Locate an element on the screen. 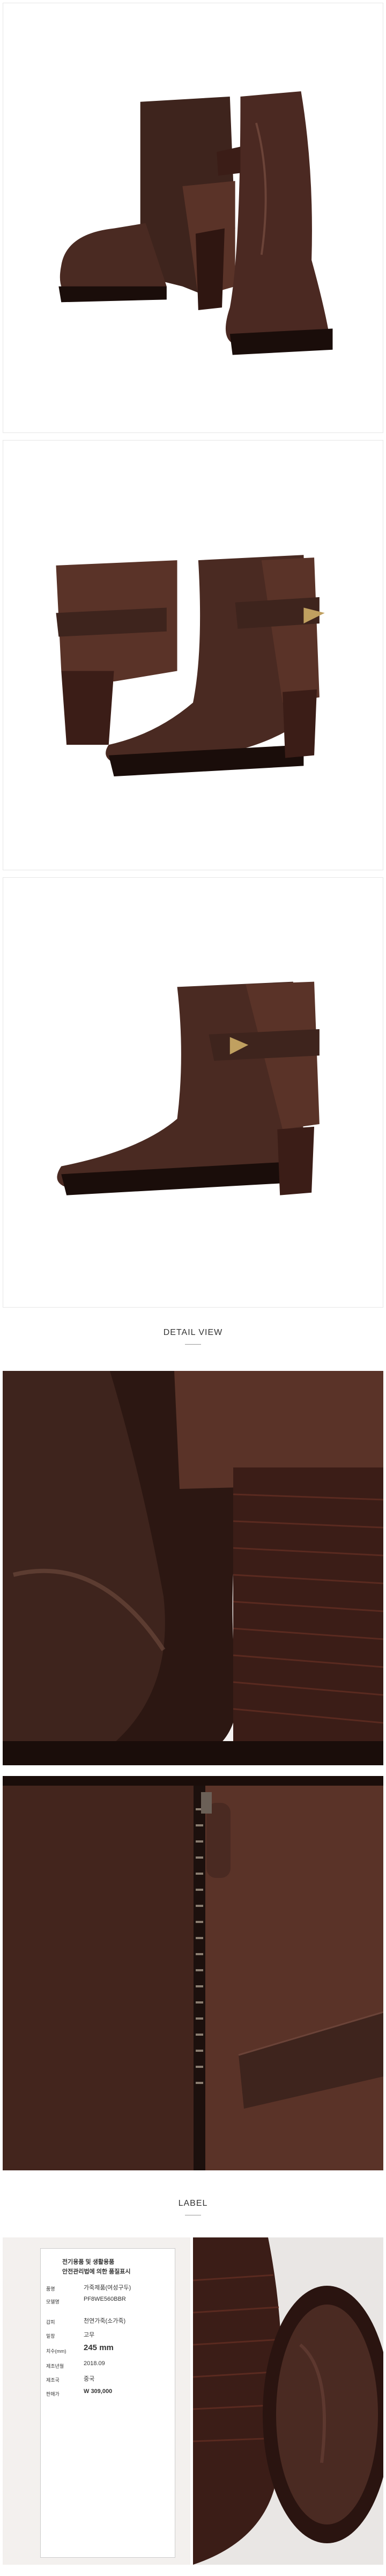  label-product-value: 가죽제품(여성구두) is located at coordinates (107, 2288).